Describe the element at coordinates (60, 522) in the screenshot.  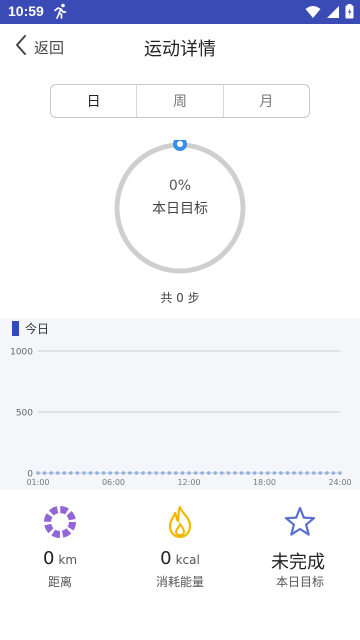
I see `distance-ring-icon` at that location.